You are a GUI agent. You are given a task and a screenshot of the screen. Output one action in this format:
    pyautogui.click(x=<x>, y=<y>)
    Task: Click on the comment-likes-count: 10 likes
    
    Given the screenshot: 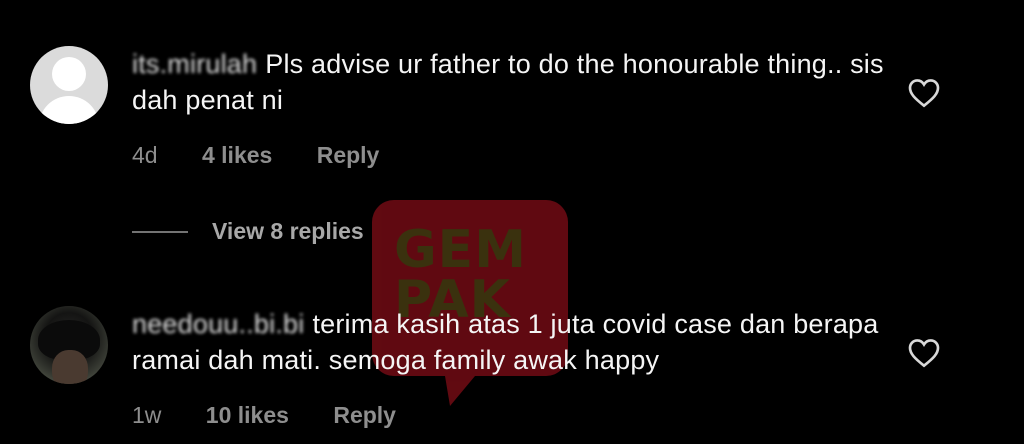 What is the action you would take?
    pyautogui.click(x=247, y=415)
    